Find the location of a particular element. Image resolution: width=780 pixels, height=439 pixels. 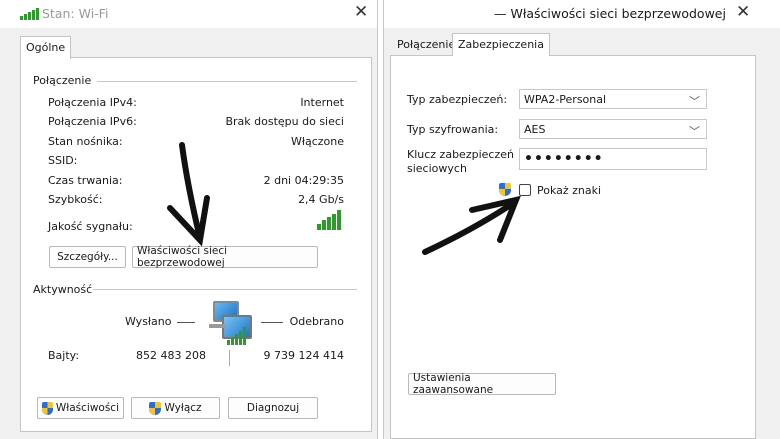

duration-value: 2 dni 04:29:35 is located at coordinates (303, 180).